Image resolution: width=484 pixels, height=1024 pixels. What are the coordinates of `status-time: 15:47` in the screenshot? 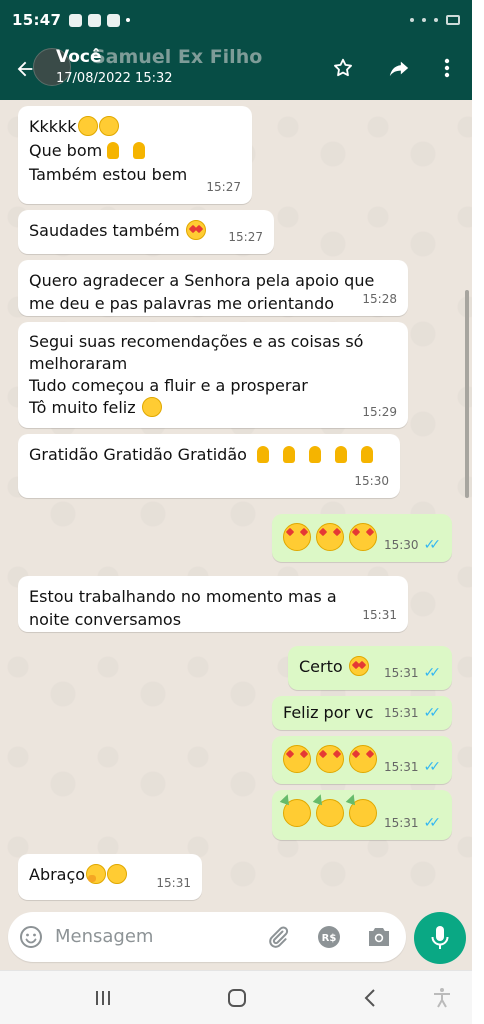 It's located at (37, 20).